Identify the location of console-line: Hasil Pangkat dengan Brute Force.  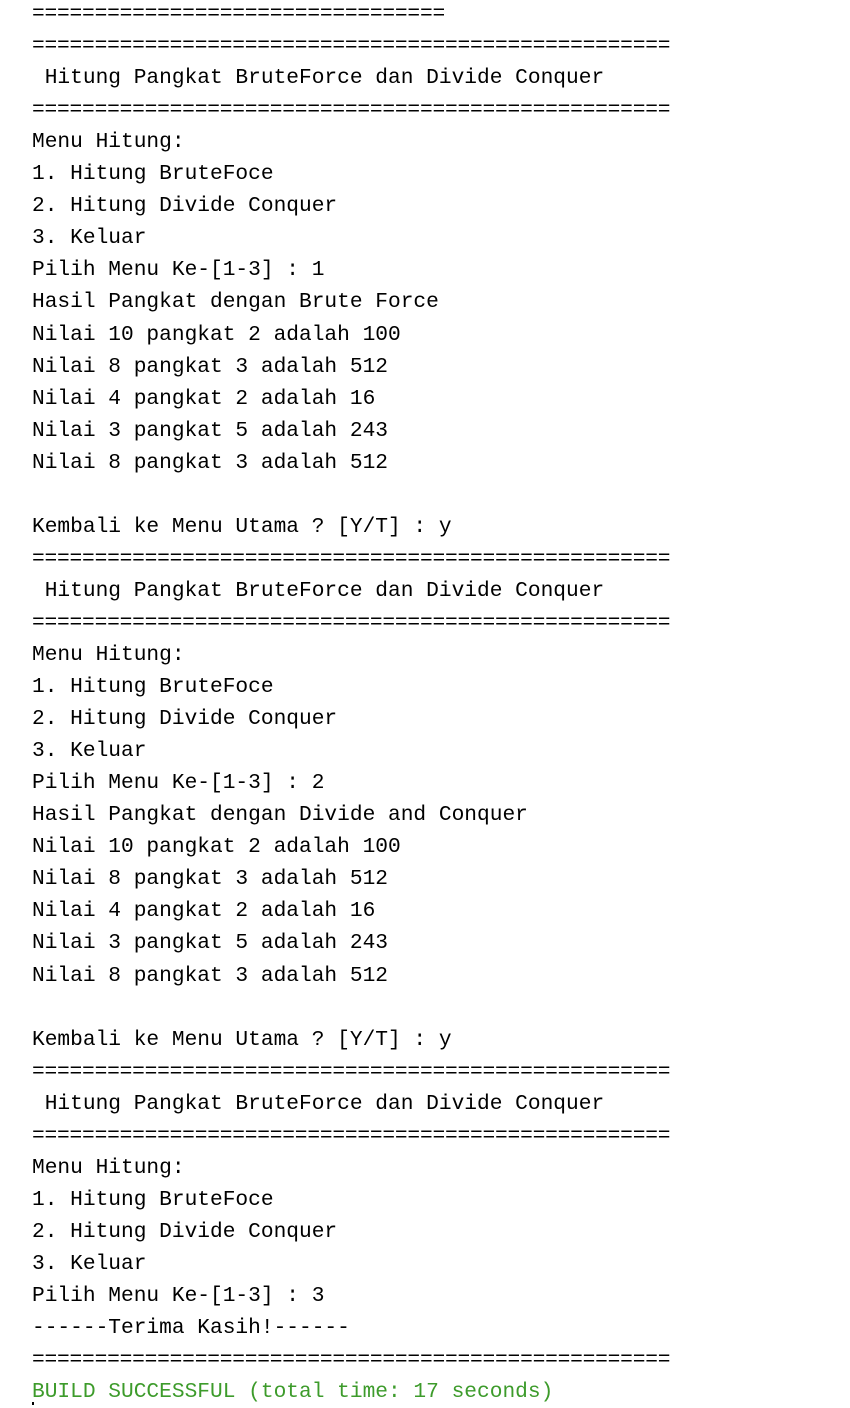
(235, 302).